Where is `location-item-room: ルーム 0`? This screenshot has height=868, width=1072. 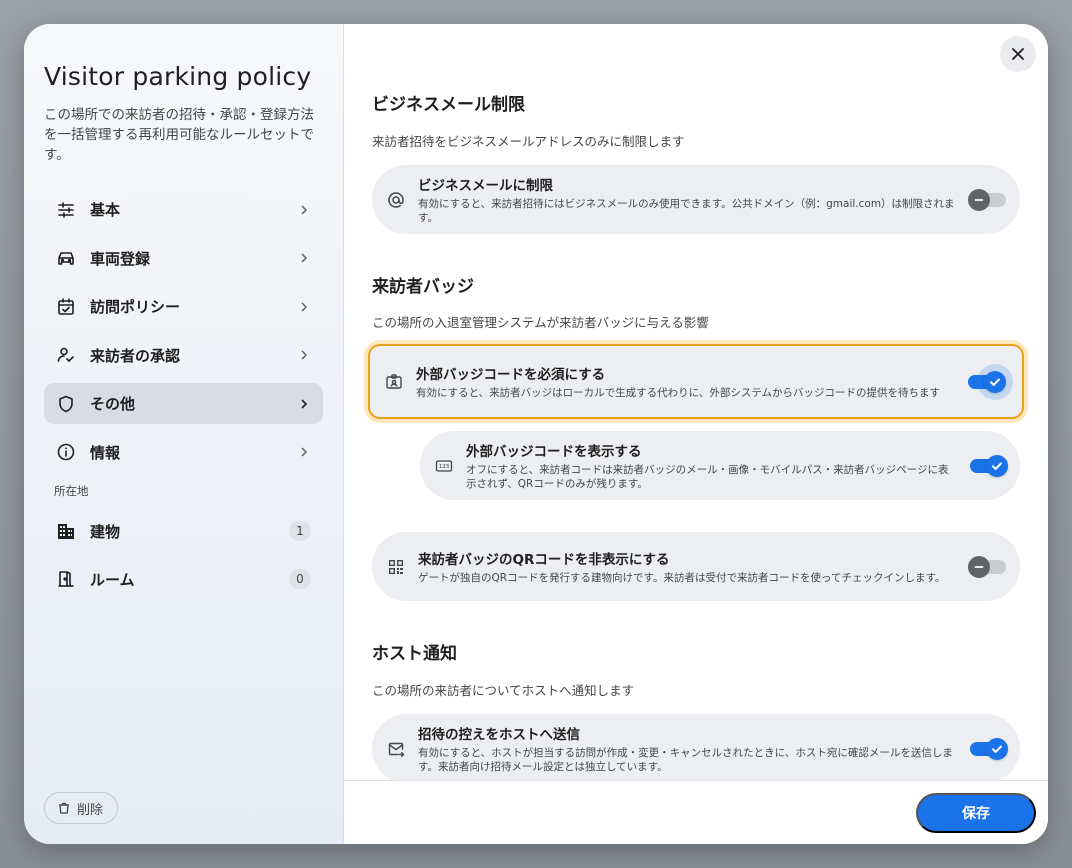 location-item-room: ルーム 0 is located at coordinates (183, 579).